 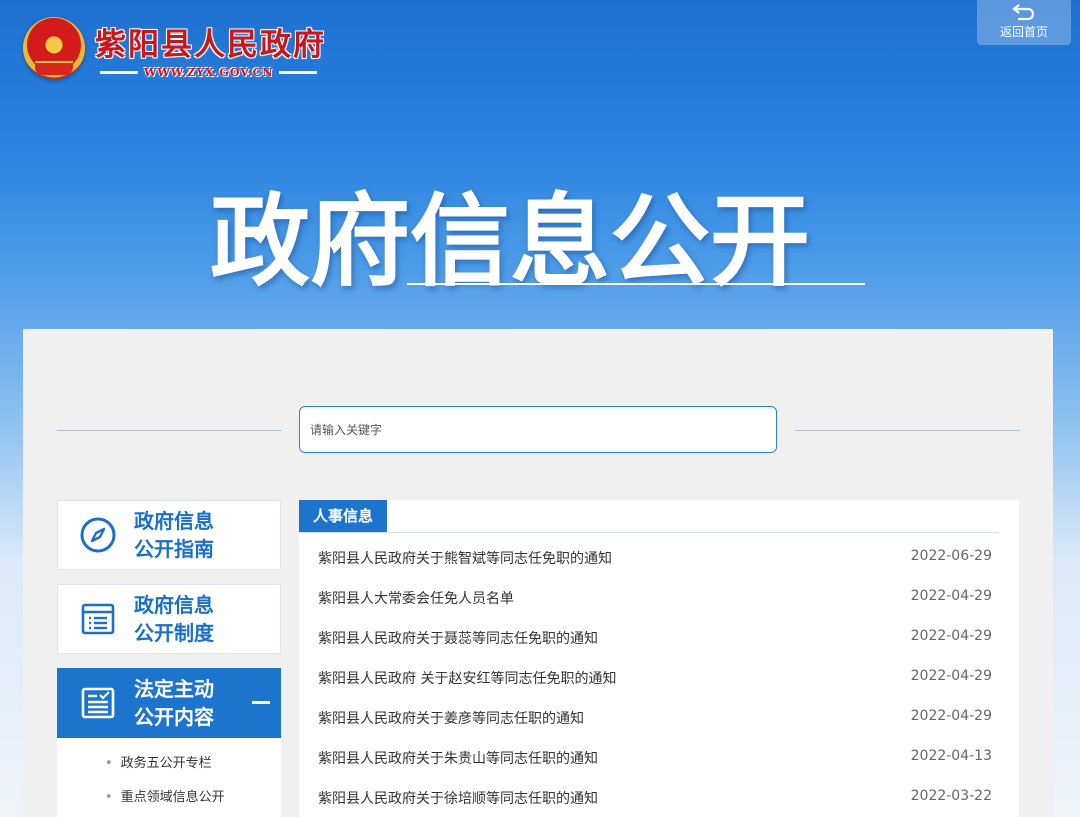 I want to click on news-title: 紫阳县人民政府关于徐培顺等同志任职的通知, so click(x=458, y=798).